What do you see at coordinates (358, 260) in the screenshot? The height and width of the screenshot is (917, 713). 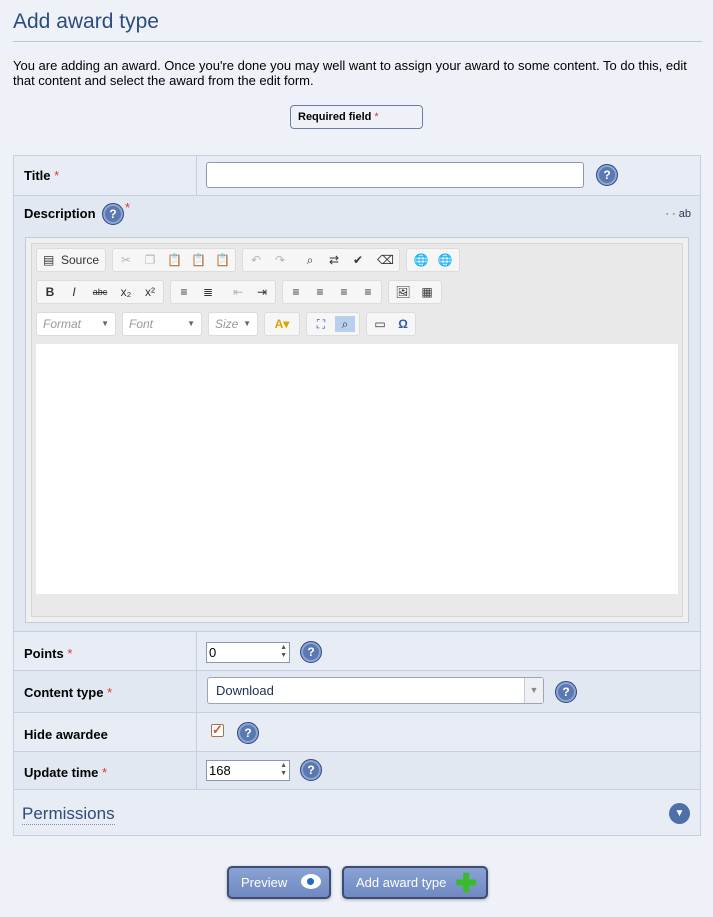 I see `spellcheck-icon: ✔` at bounding box center [358, 260].